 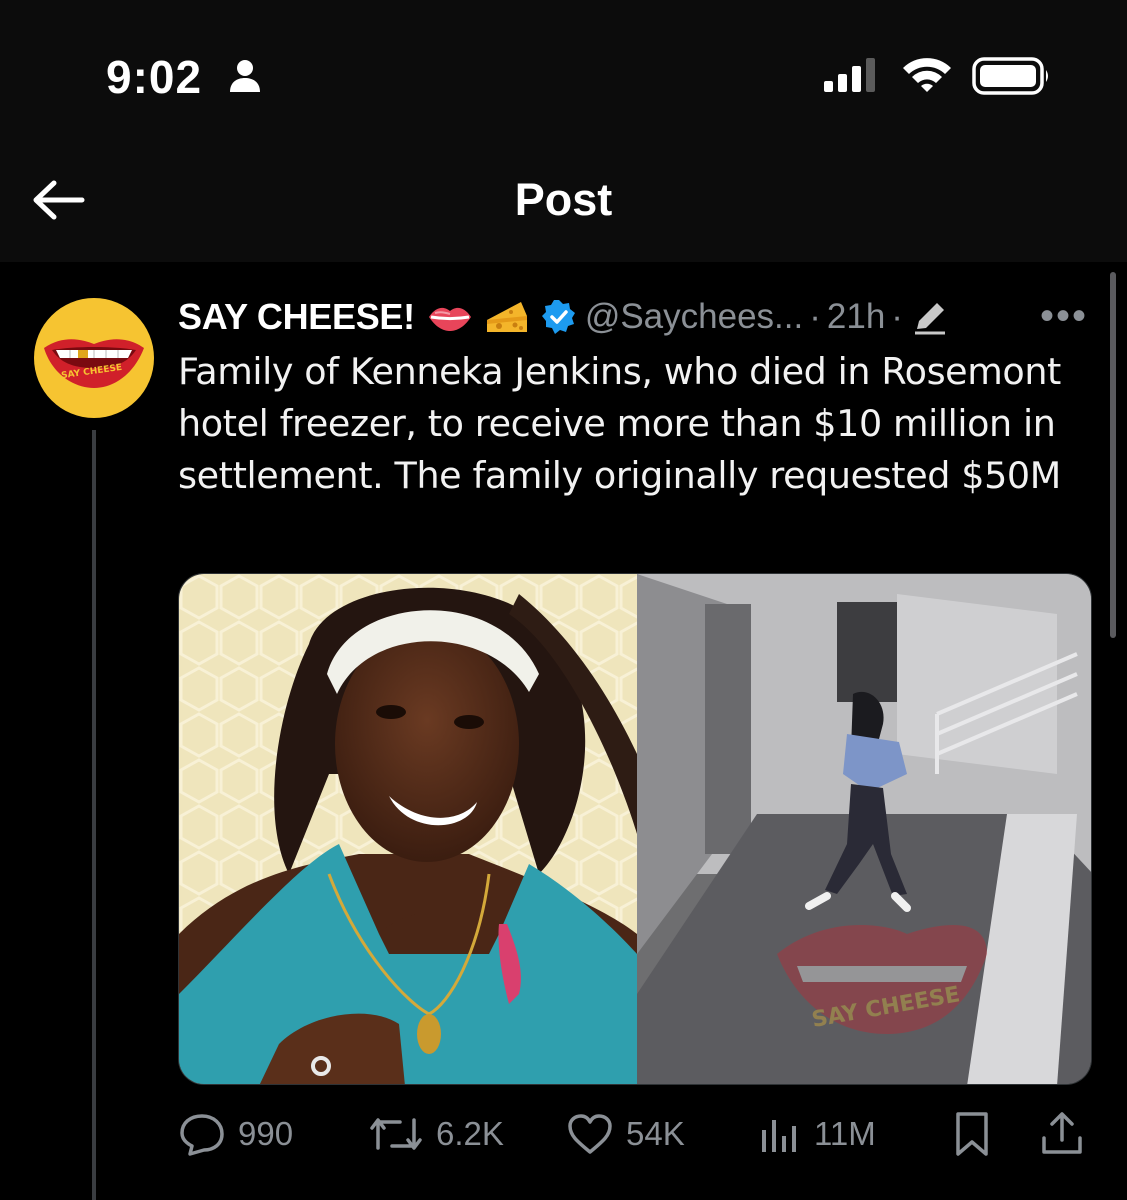 I want to click on repost-count: 6.2K, so click(x=470, y=1133).